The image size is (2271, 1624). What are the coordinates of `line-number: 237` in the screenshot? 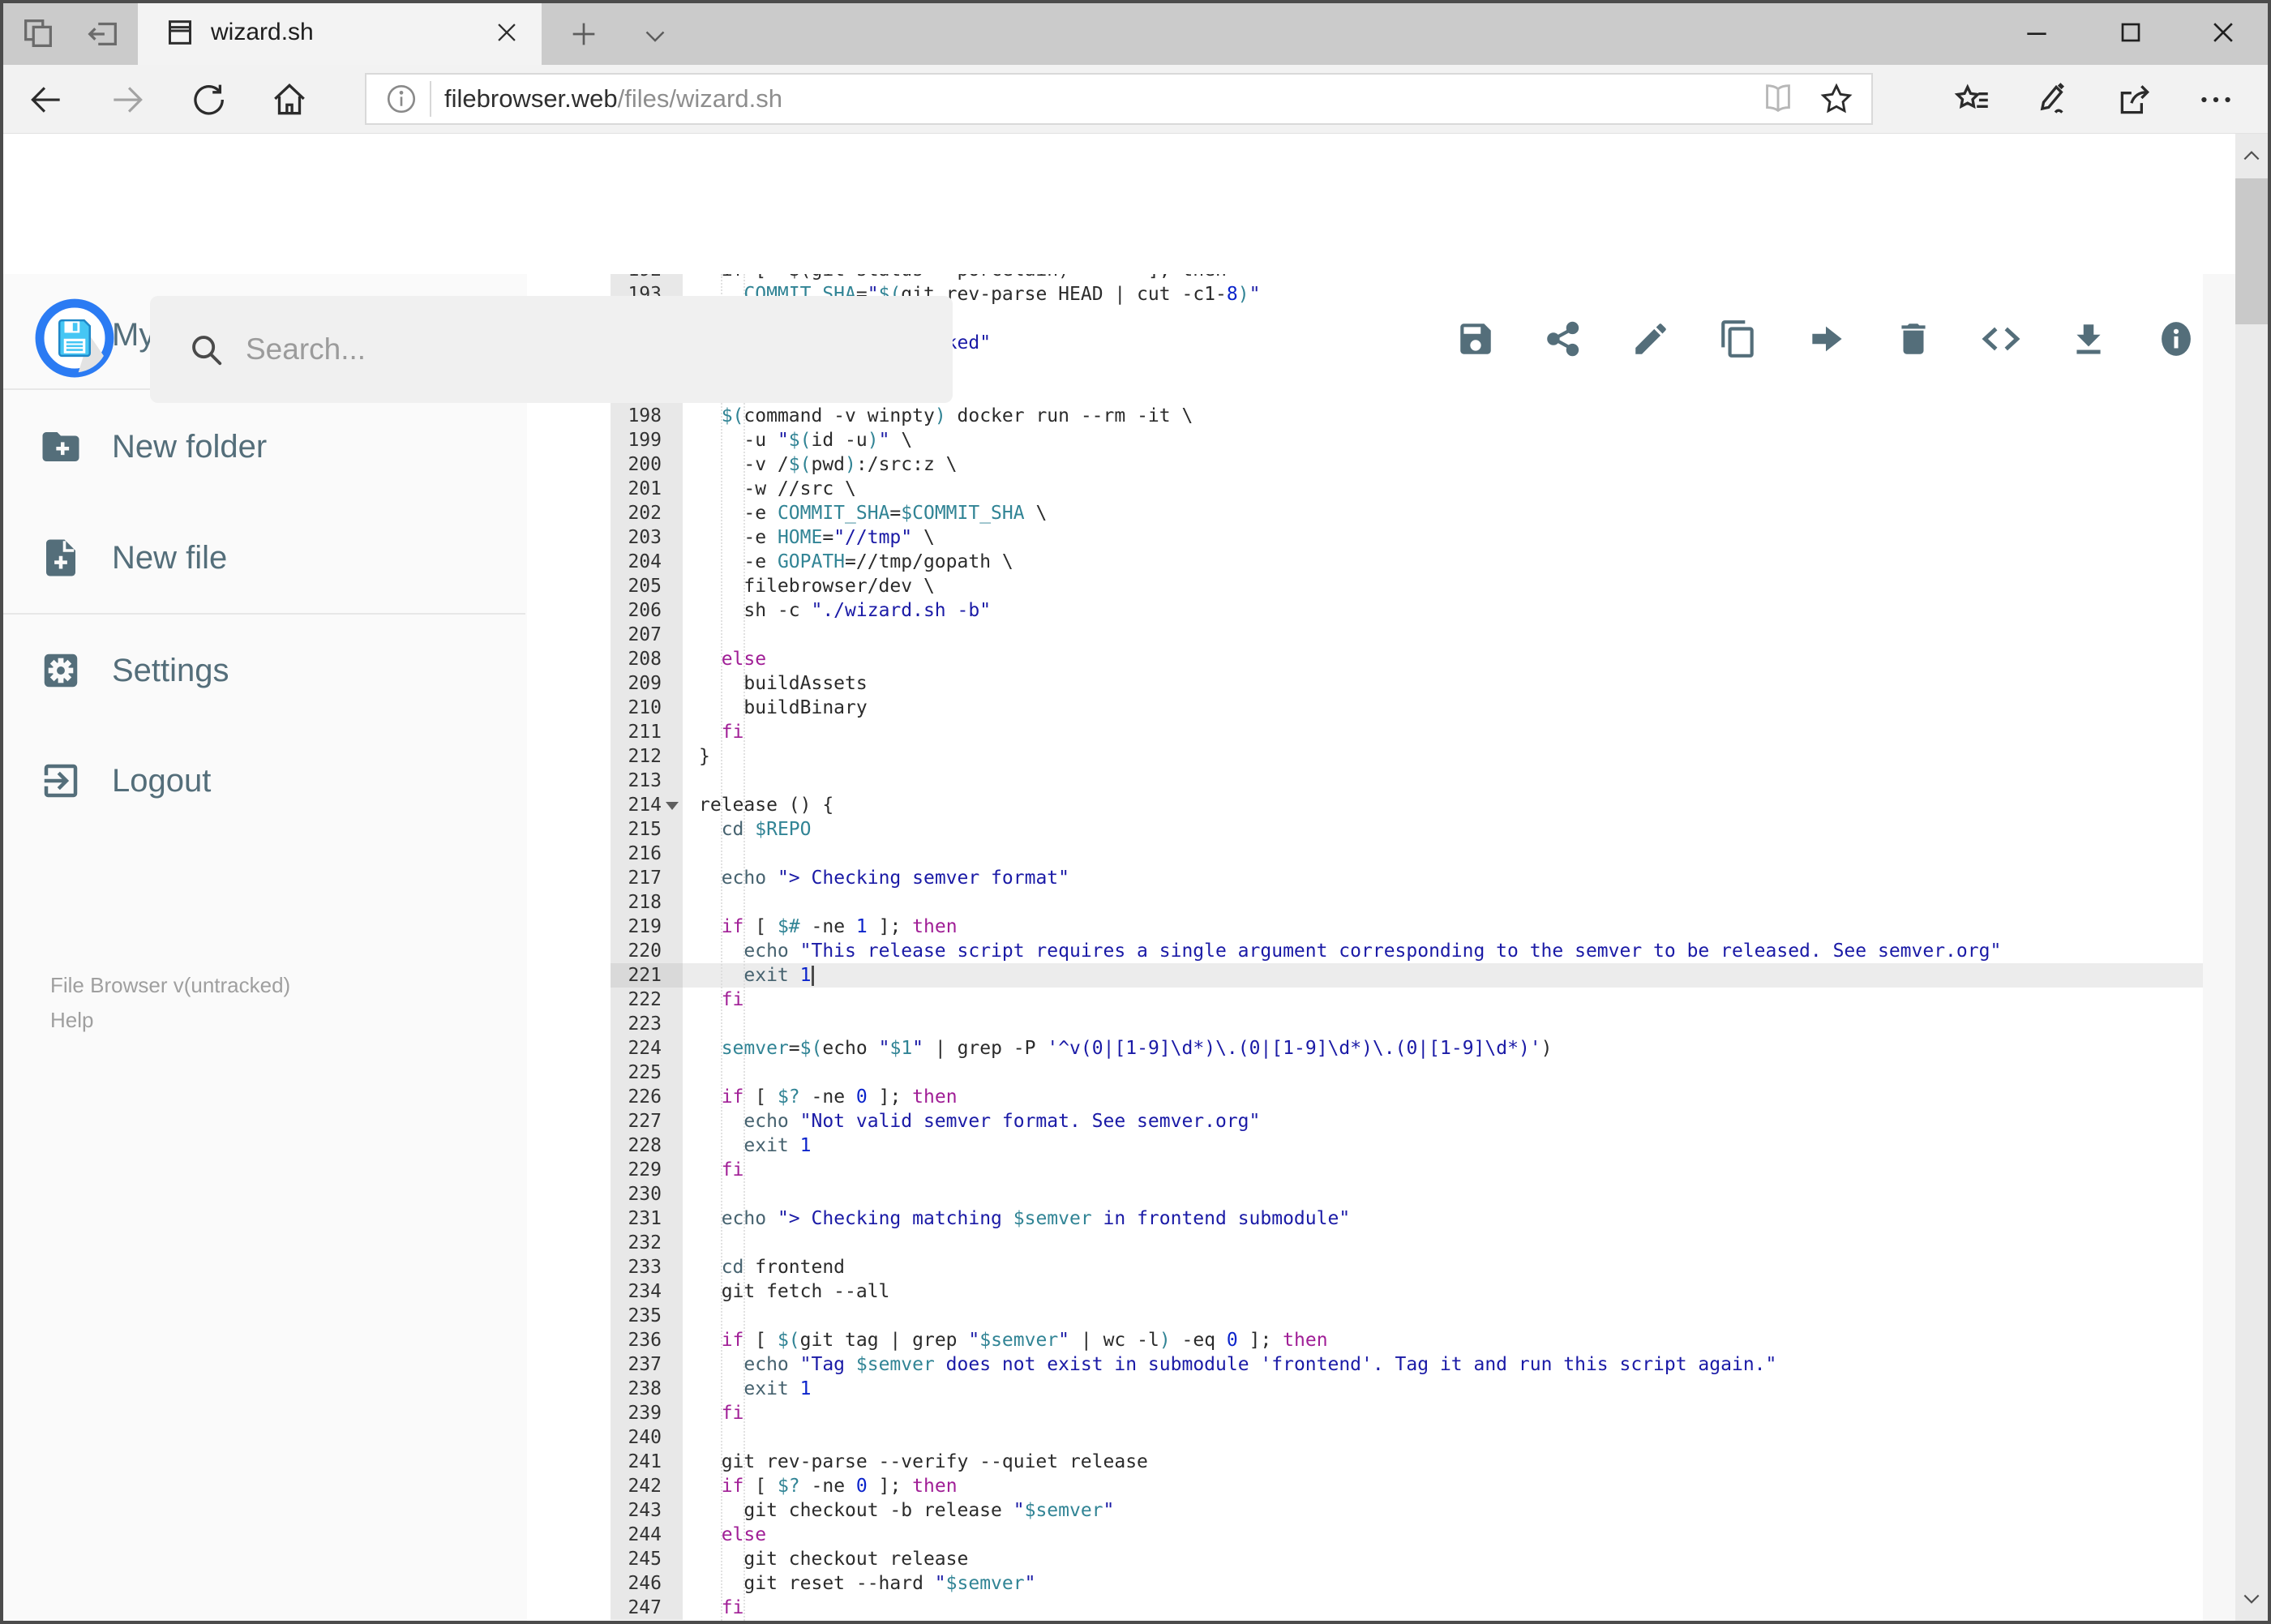 It's located at (647, 1365).